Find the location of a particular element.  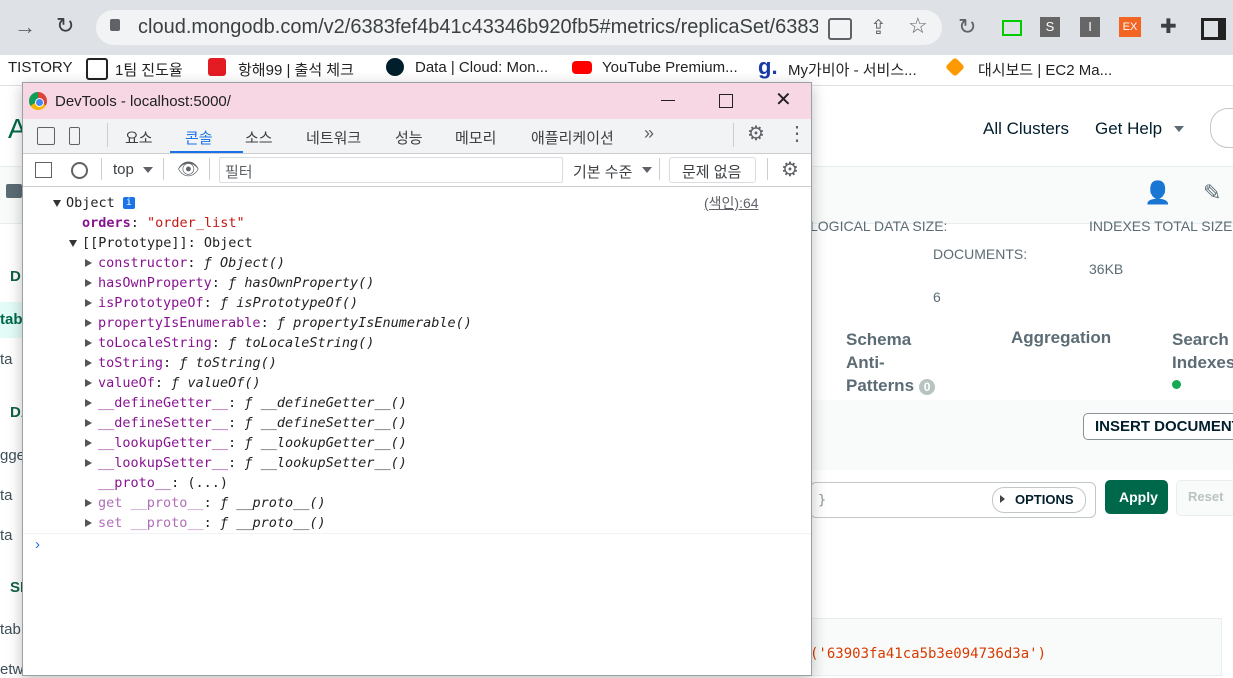

set-proto-row: set __proto__: ƒ __proto__() is located at coordinates (205, 523).